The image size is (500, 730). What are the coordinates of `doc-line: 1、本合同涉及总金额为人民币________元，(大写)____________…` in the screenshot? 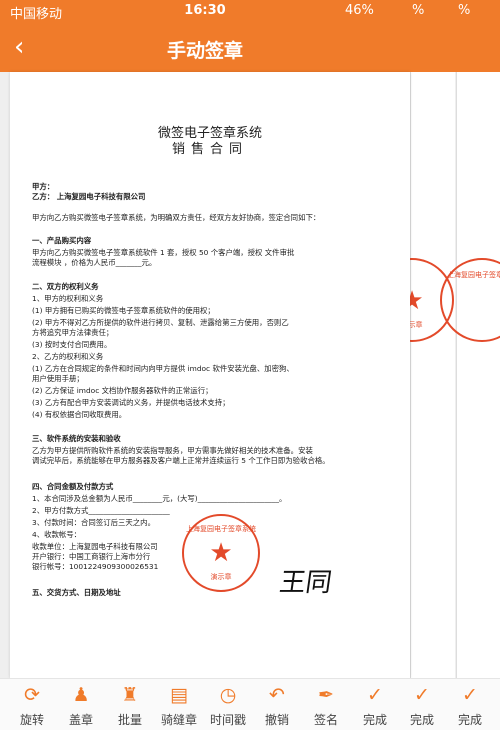 It's located at (159, 498).